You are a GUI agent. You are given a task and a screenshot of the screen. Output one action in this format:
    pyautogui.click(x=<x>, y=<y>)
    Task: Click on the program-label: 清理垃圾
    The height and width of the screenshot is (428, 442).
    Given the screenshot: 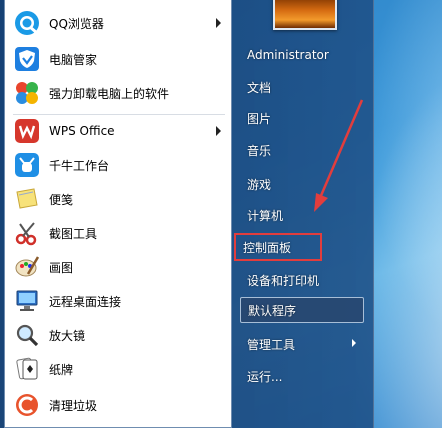 What is the action you would take?
    pyautogui.click(x=73, y=405)
    